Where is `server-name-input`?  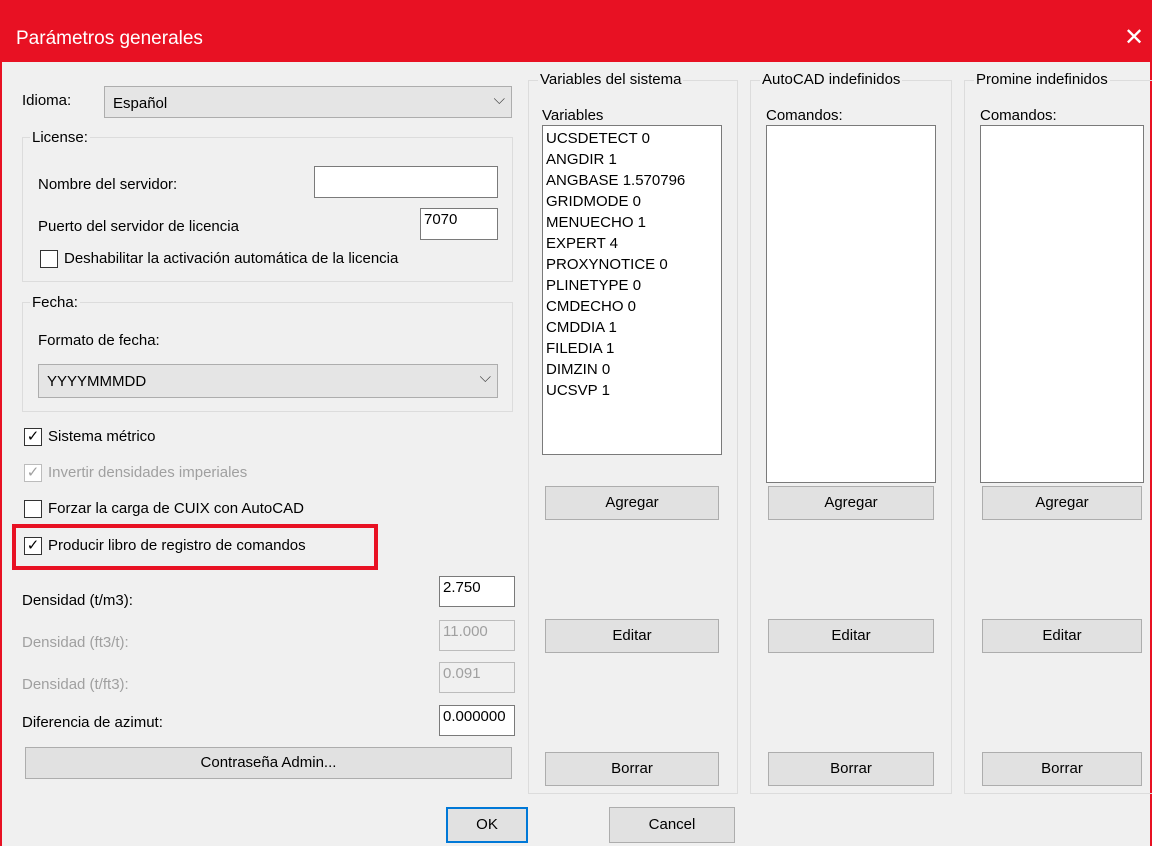
server-name-input is located at coordinates (406, 182).